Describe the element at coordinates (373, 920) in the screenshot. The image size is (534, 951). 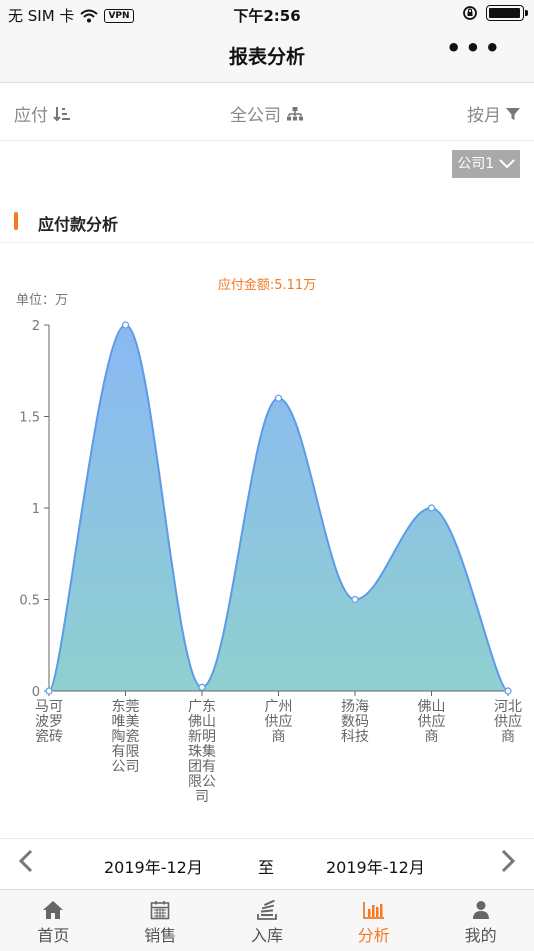
I see `tab-analysis: 分析` at that location.